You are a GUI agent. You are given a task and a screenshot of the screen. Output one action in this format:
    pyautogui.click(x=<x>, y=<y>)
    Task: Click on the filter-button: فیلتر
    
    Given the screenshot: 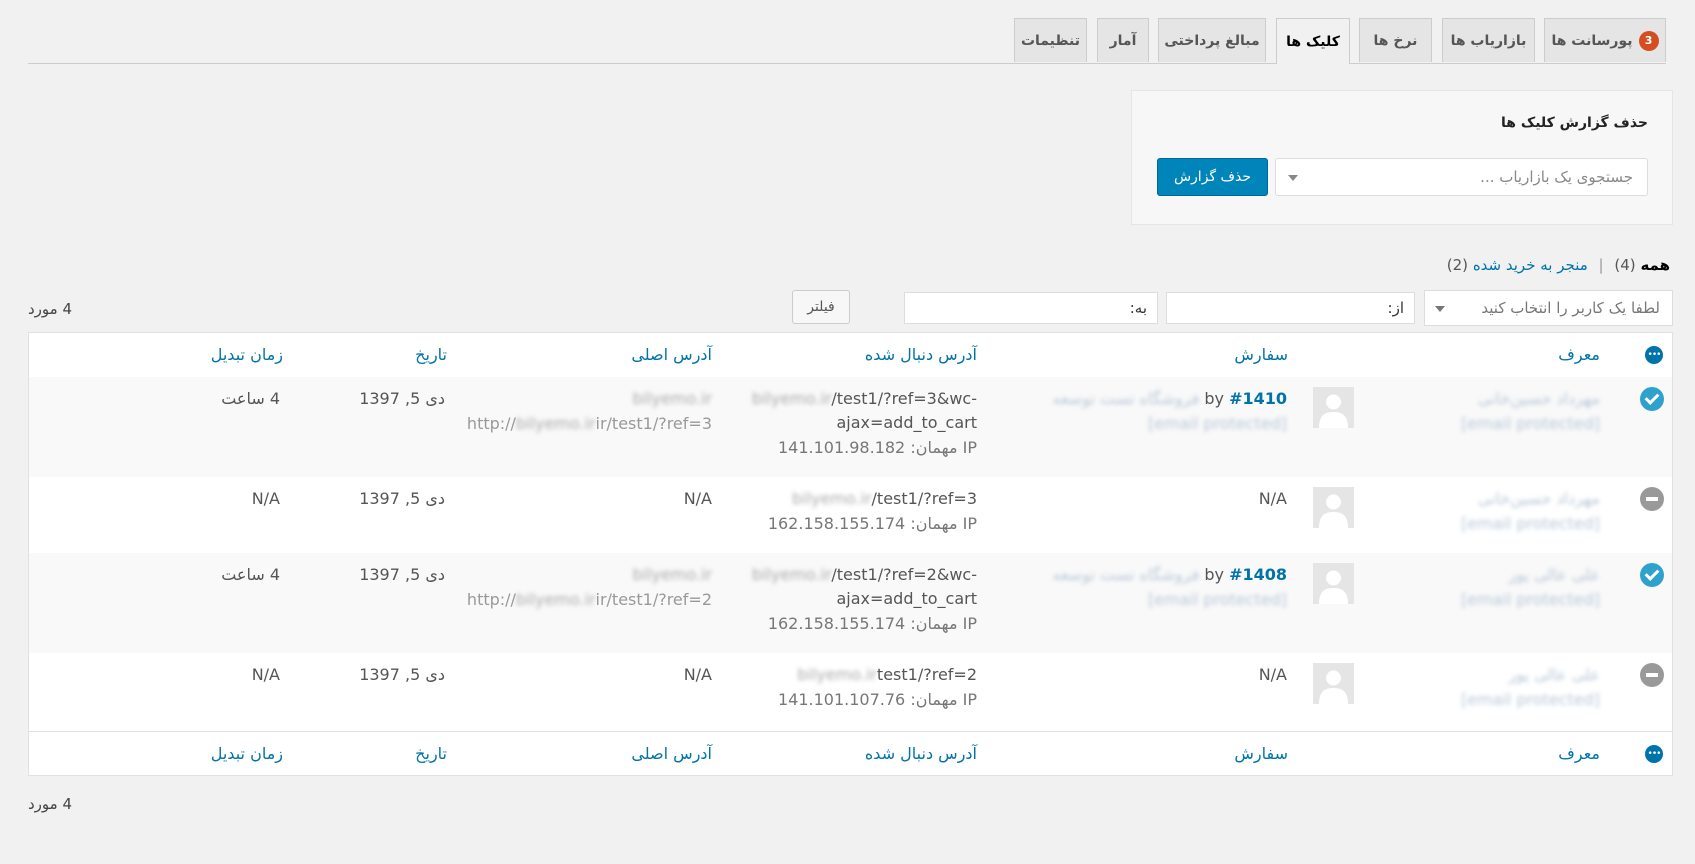 What is the action you would take?
    pyautogui.click(x=821, y=307)
    